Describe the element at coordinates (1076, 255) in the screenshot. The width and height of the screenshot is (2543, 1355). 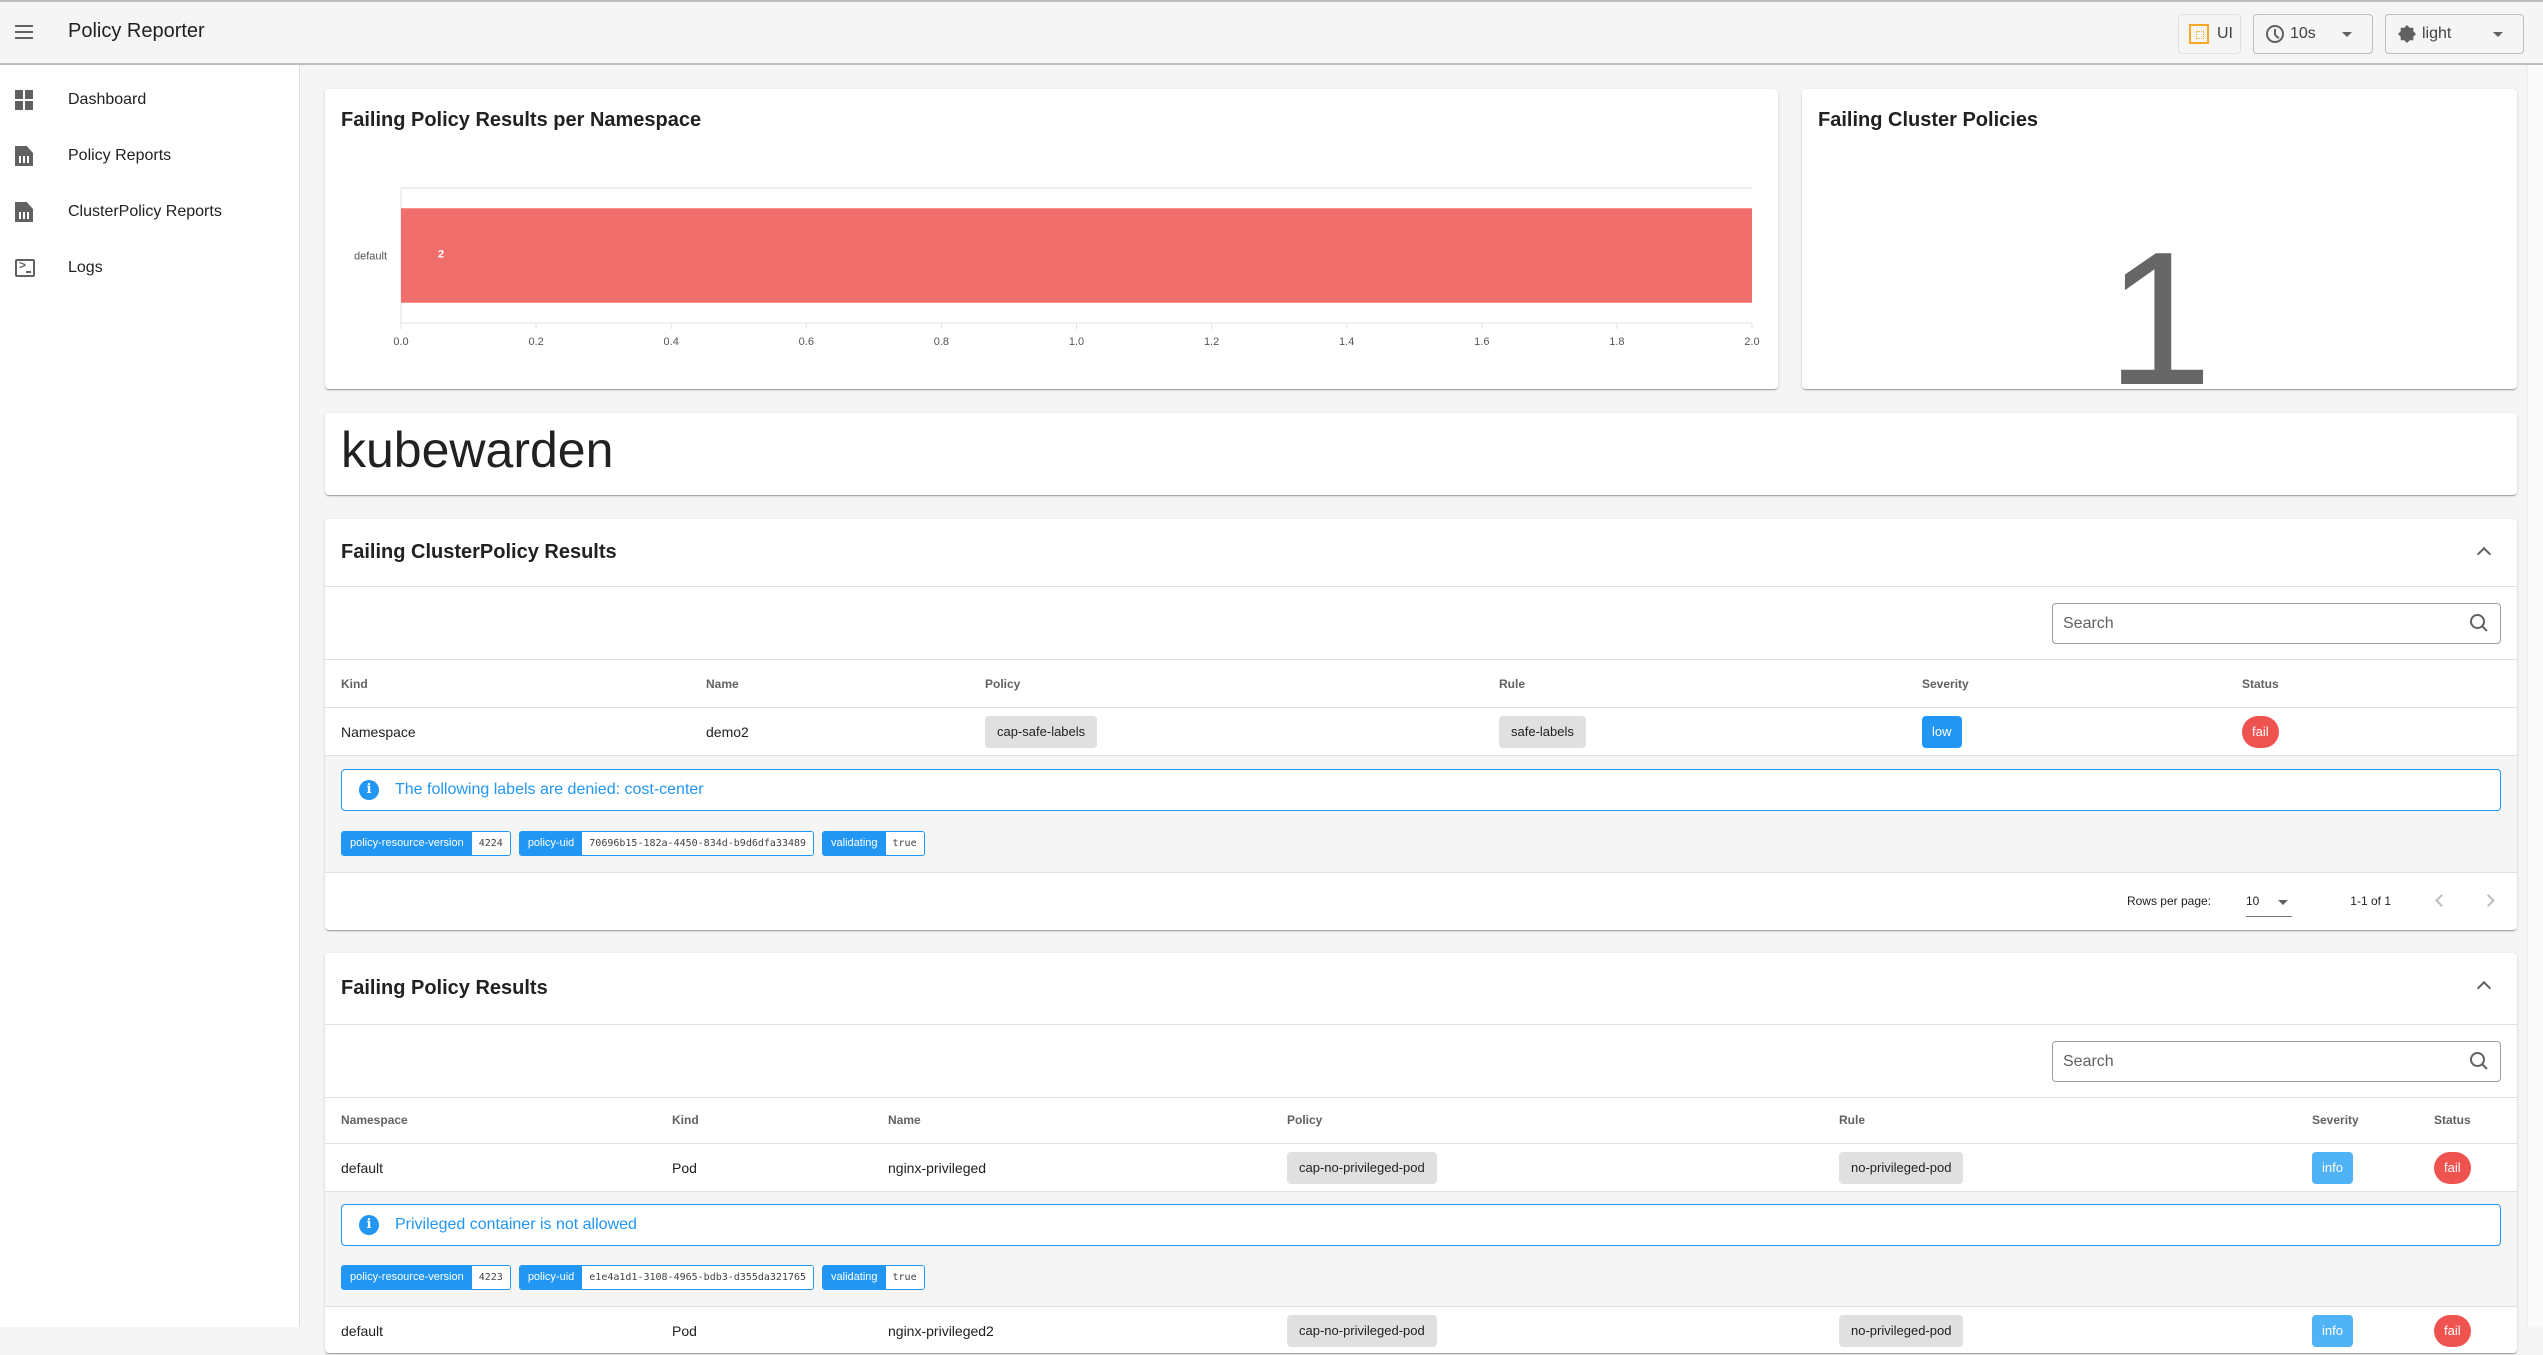
I see `bar-default` at that location.